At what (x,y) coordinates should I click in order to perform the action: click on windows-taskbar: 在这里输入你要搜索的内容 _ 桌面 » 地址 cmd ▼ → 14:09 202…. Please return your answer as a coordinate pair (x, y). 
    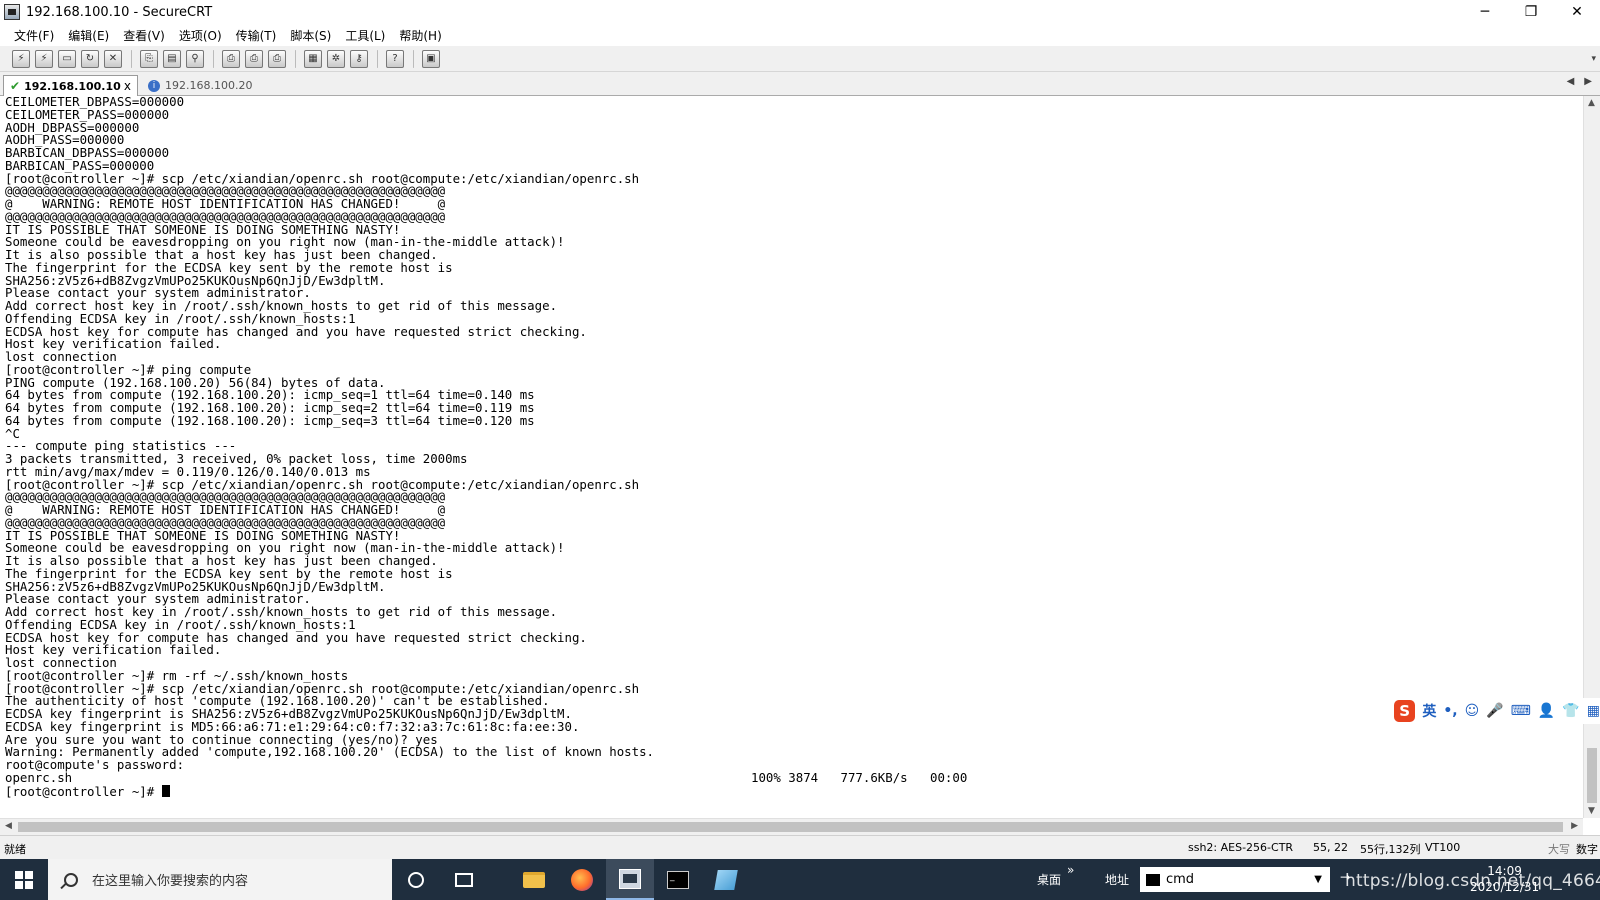
    Looking at the image, I should click on (800, 879).